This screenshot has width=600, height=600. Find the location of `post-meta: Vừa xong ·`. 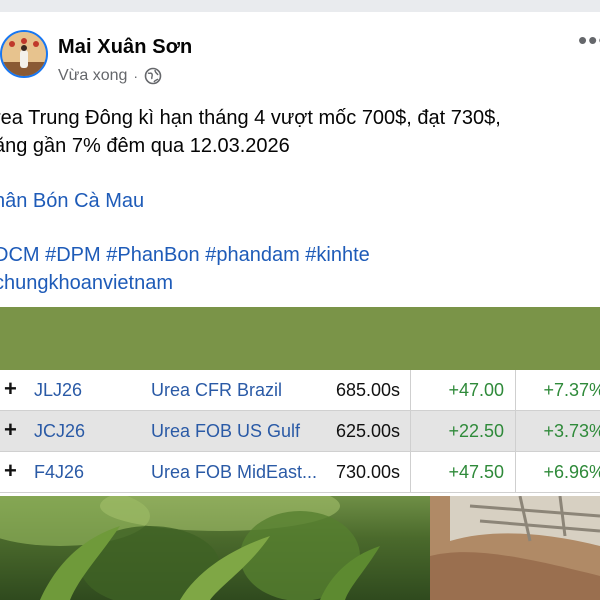

post-meta: Vừa xong · is located at coordinates (110, 76).